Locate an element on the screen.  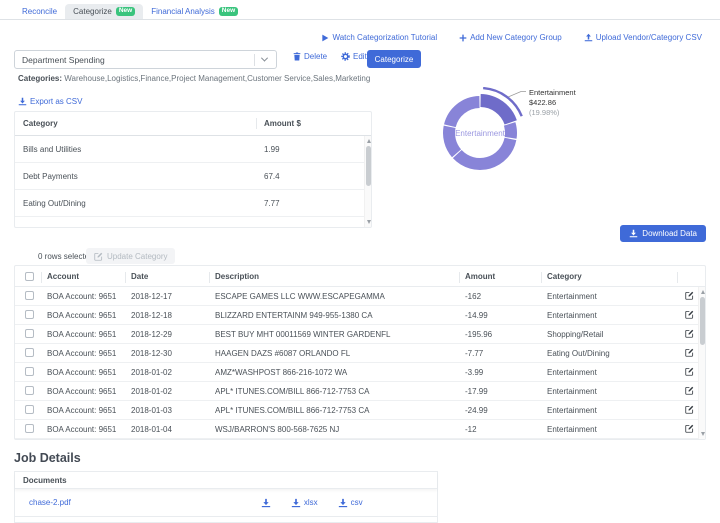
category-cell: Shopping/Retail is located at coordinates (575, 334).